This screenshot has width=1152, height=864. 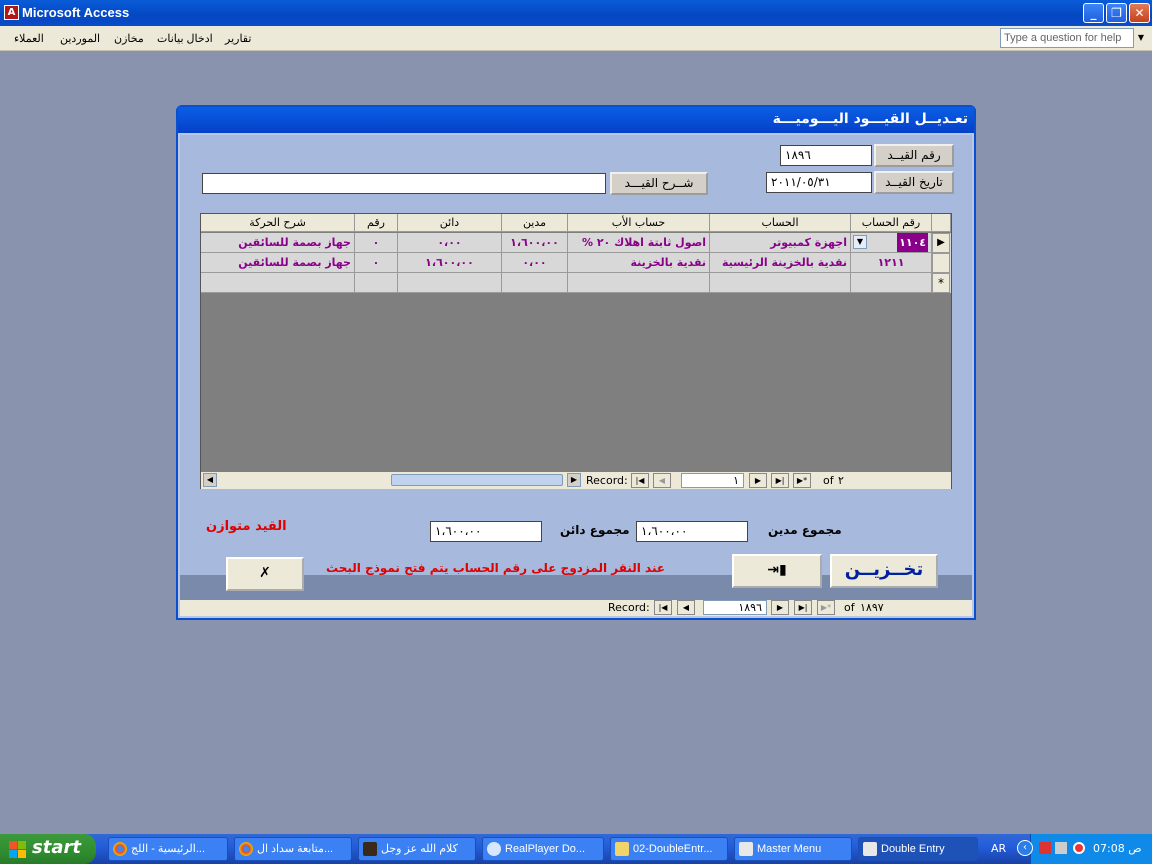 What do you see at coordinates (891, 263) in the screenshot?
I see `cell-account-no: ١٢١١` at bounding box center [891, 263].